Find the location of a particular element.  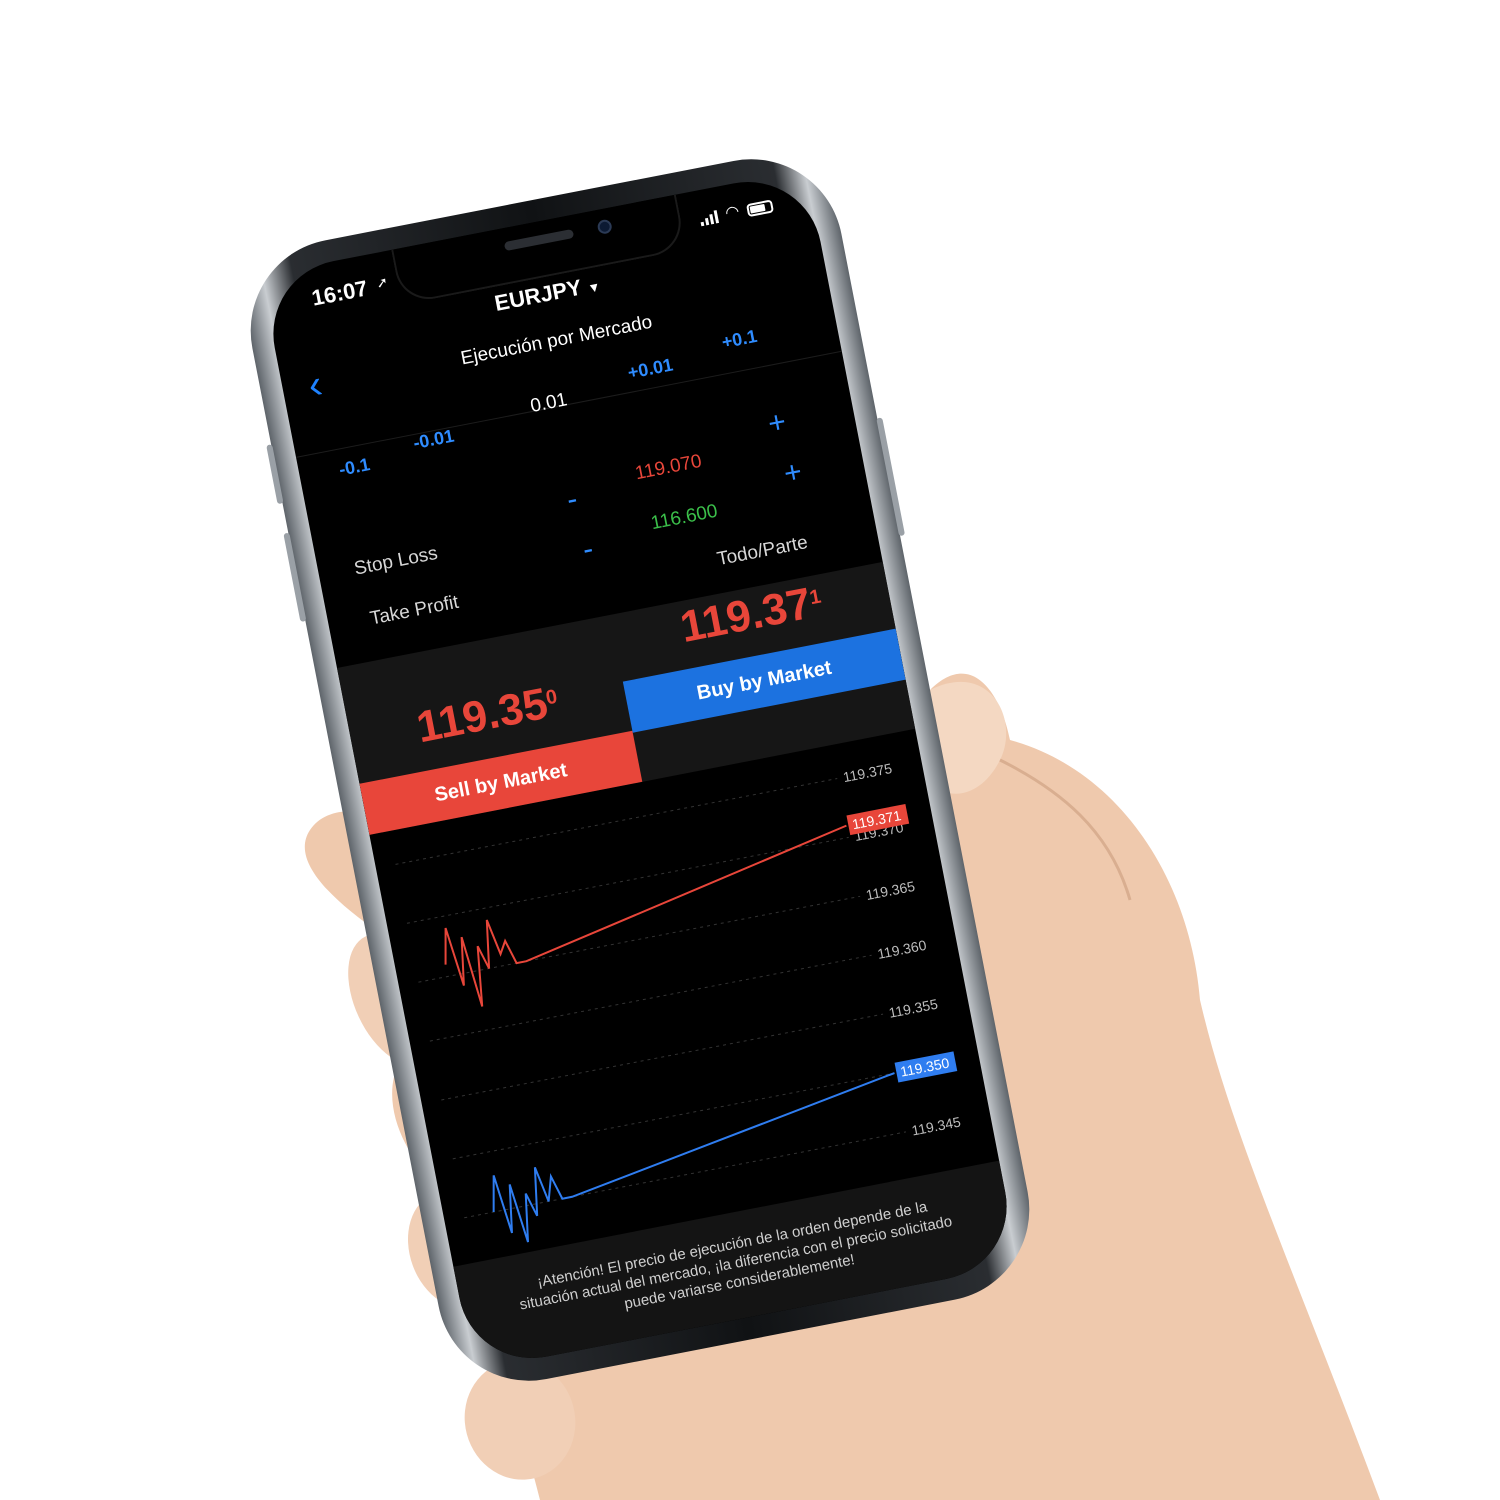

status-icons: ◠ is located at coordinates (736, 212).